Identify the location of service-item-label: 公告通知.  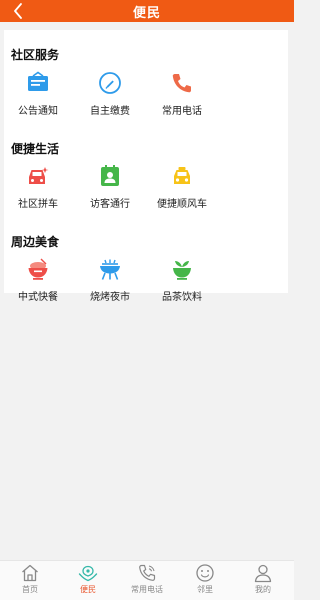
(38, 111).